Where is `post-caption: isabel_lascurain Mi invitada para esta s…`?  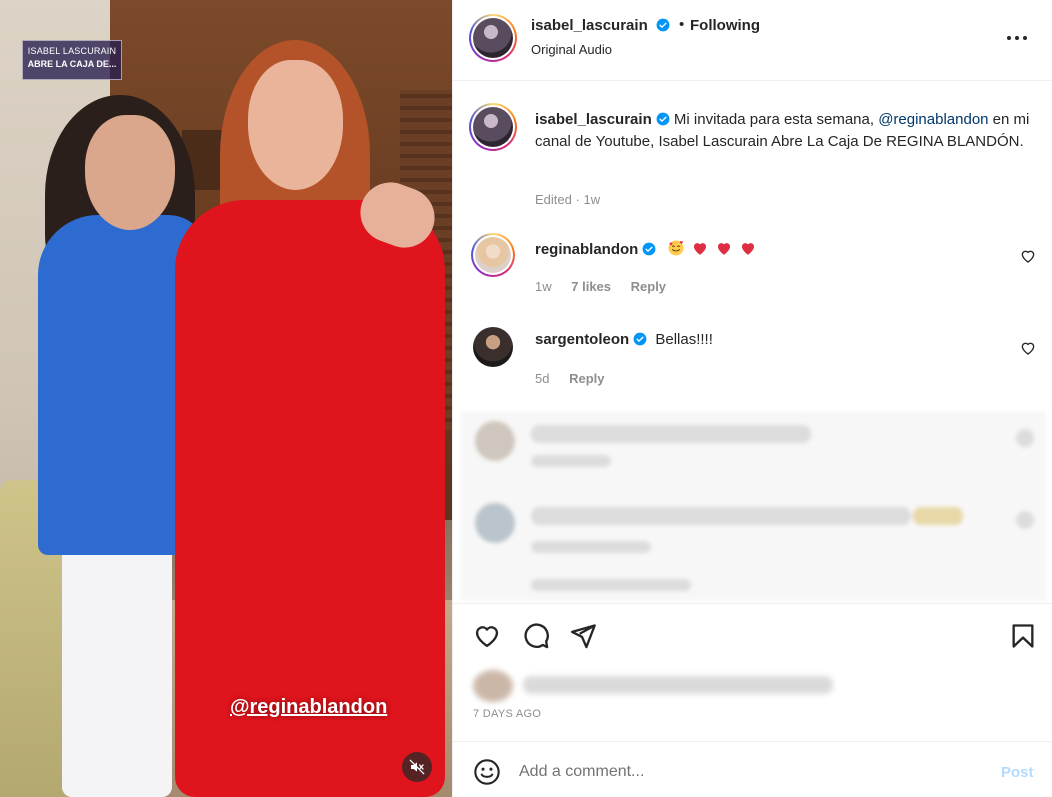 post-caption: isabel_lascurain Mi invitada para esta s… is located at coordinates (785, 131).